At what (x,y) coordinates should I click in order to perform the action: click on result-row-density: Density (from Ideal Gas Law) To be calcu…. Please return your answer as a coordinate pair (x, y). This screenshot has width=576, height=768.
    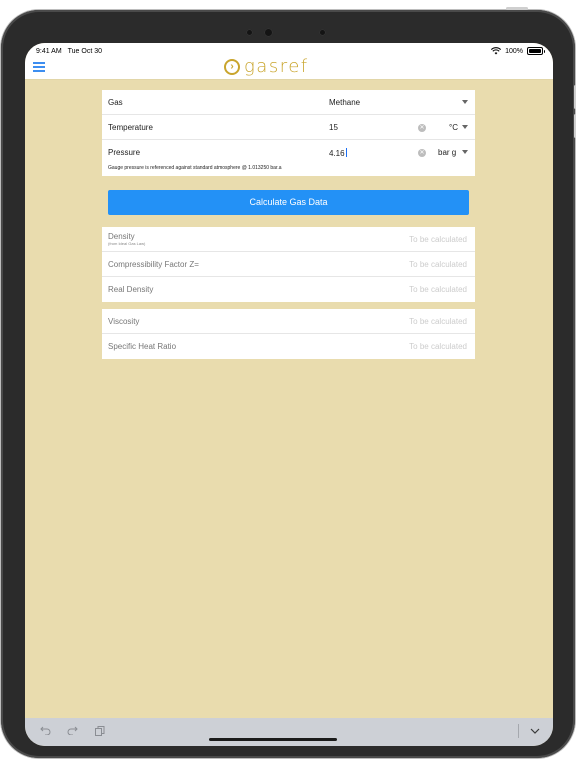
    Looking at the image, I should click on (288, 239).